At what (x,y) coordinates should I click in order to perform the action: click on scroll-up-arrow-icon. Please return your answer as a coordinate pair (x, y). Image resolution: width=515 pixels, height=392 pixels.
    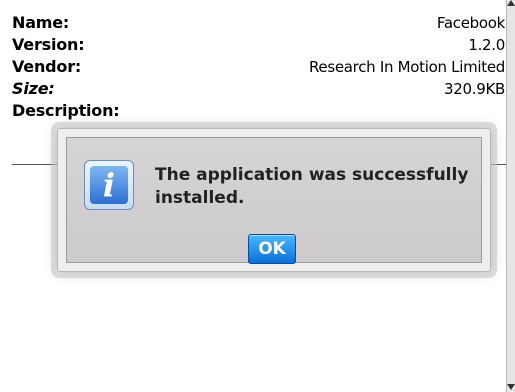
    Looking at the image, I should click on (511, 3).